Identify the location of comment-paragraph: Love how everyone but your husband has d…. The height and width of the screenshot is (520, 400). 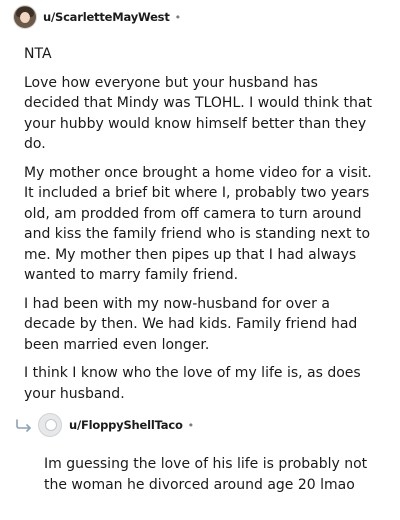
(198, 113).